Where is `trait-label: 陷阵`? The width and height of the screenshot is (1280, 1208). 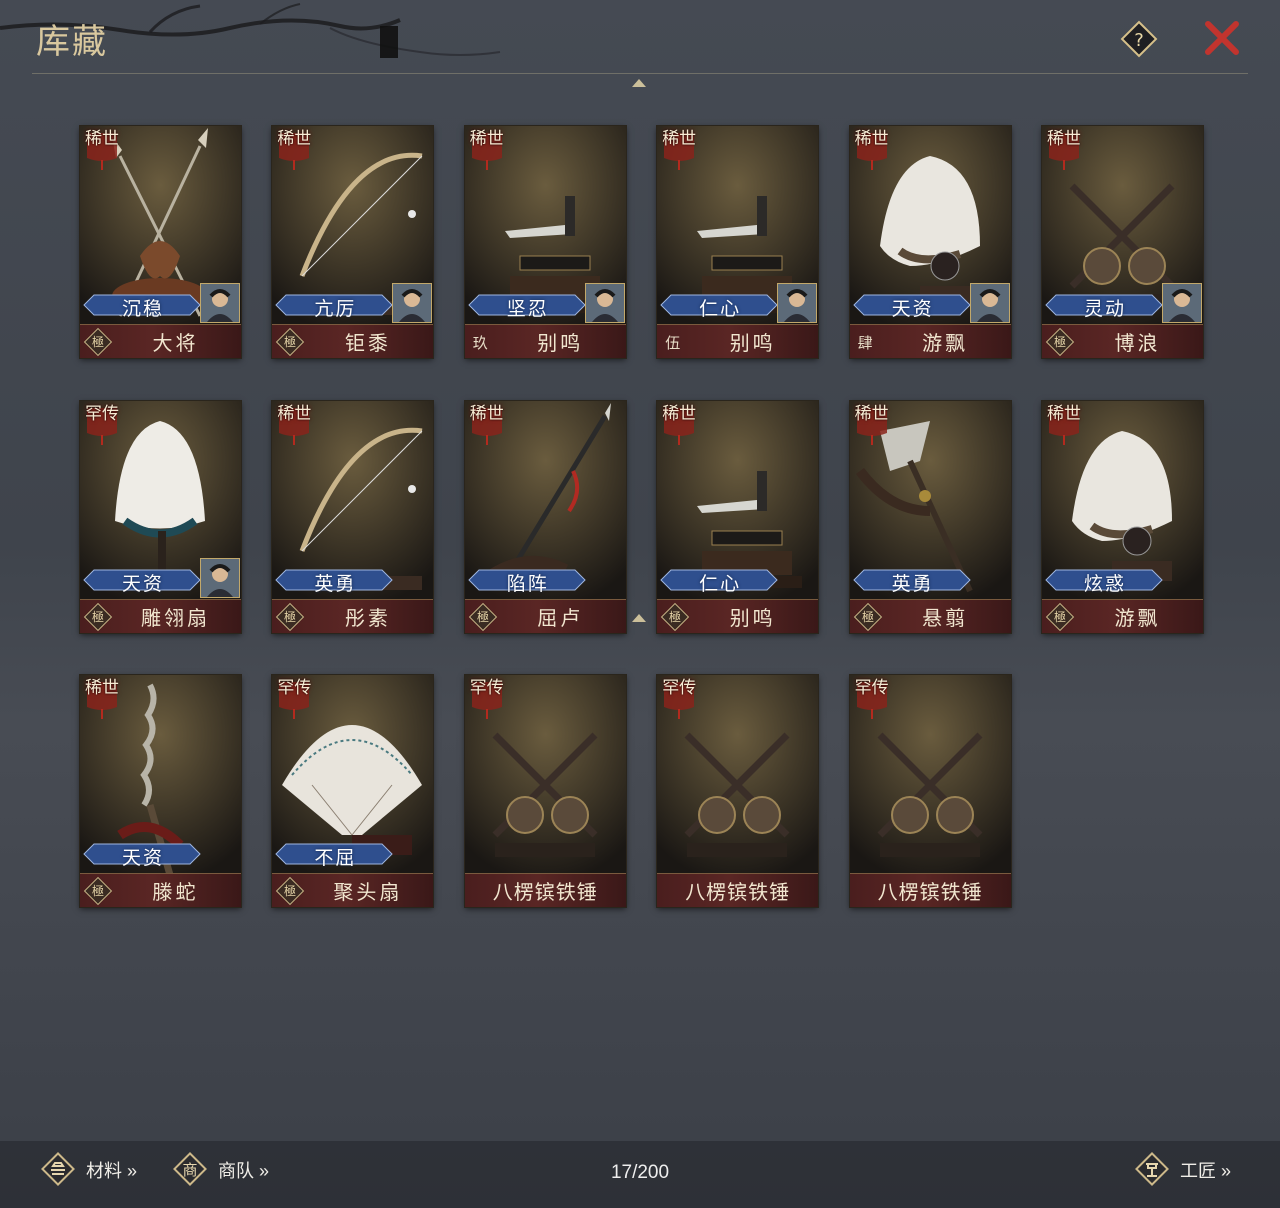
trait-label: 陷阵 is located at coordinates (527, 583).